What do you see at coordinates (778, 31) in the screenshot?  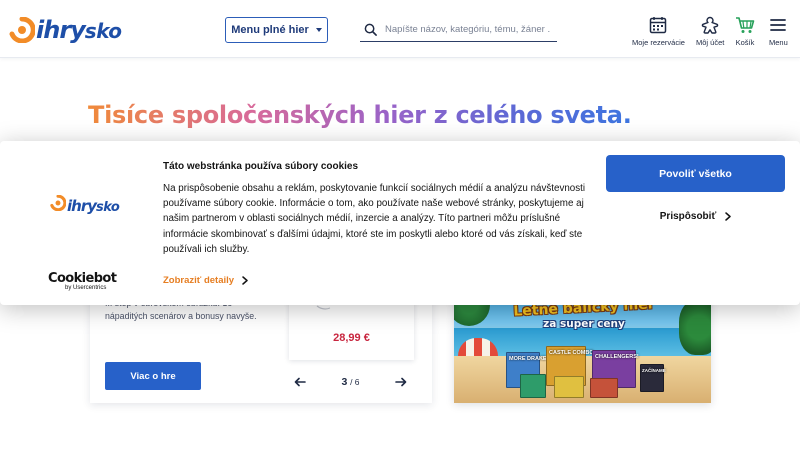 I see `main-menu-link: Menu` at bounding box center [778, 31].